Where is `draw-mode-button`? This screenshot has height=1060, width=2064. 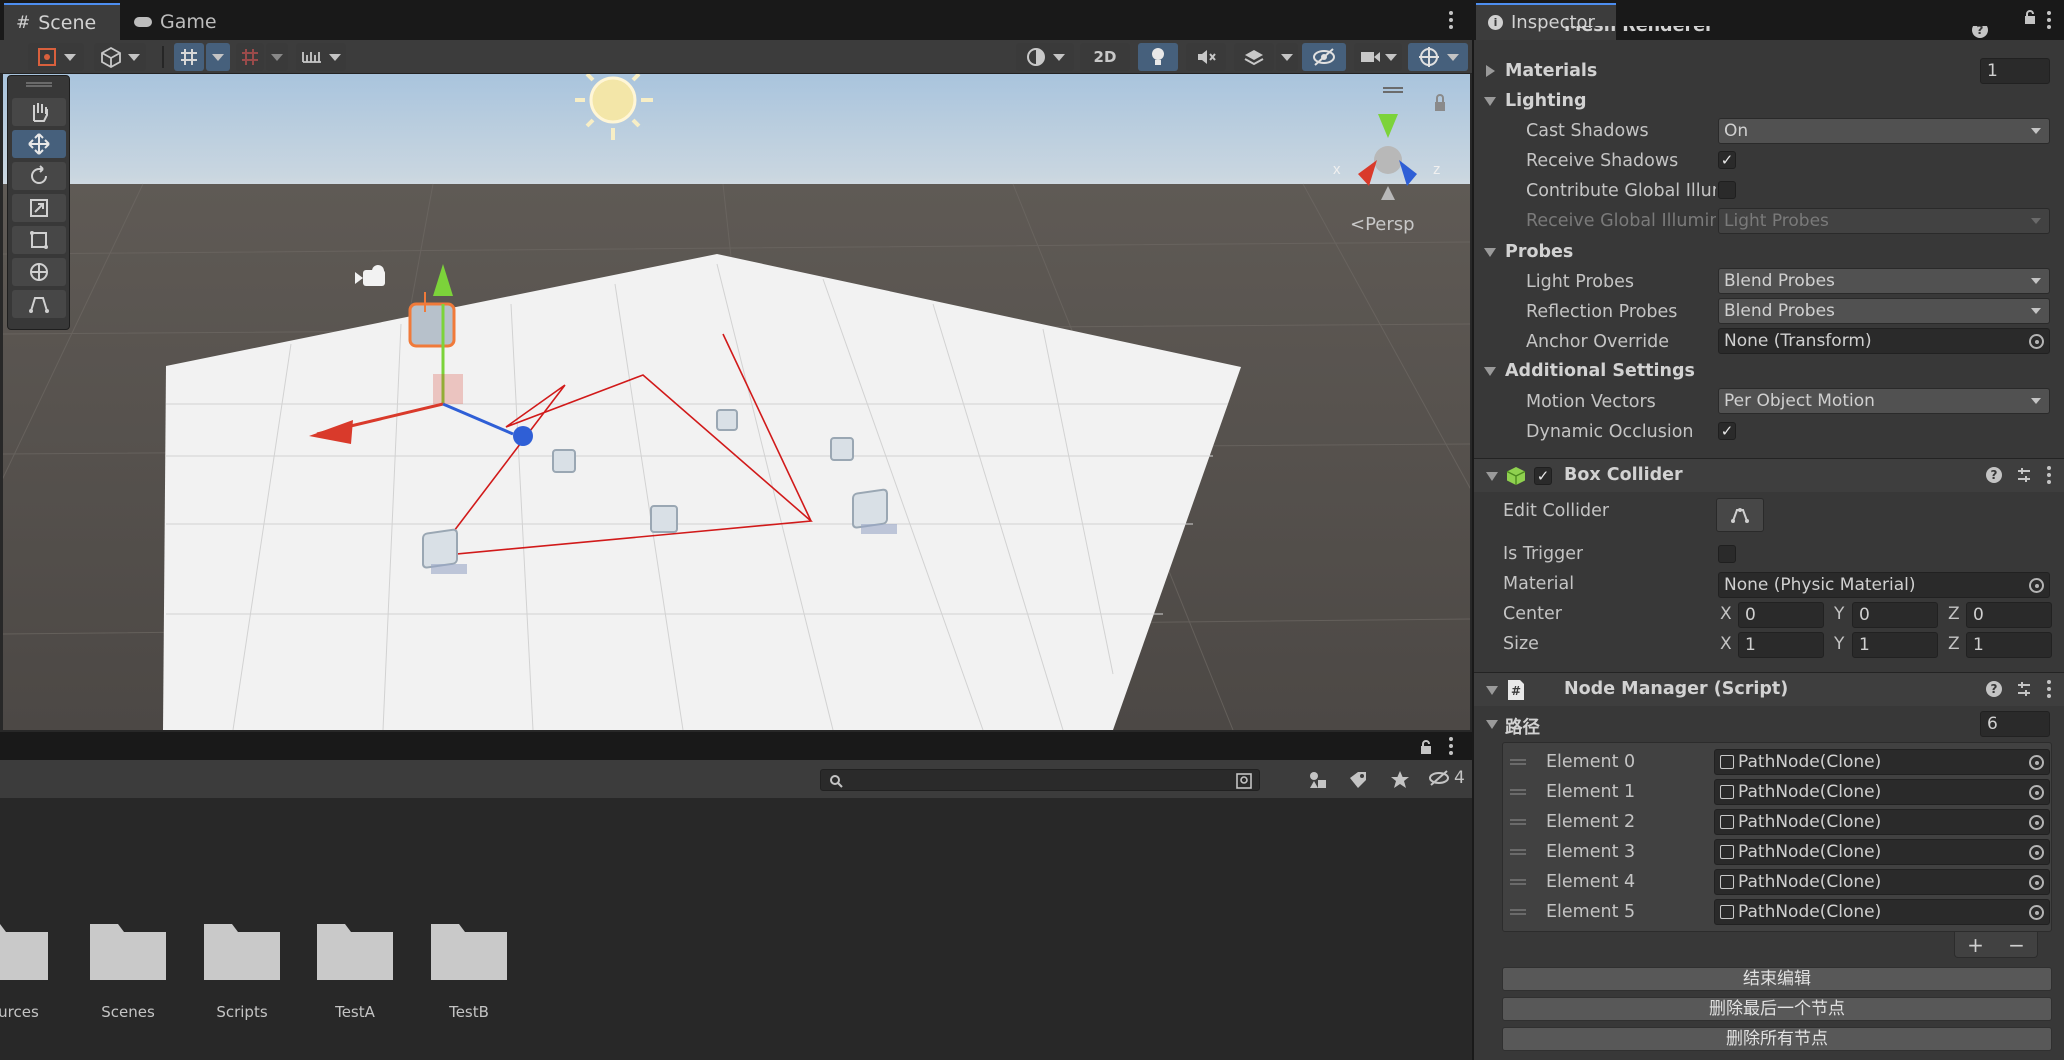 draw-mode-button is located at coordinates (56, 57).